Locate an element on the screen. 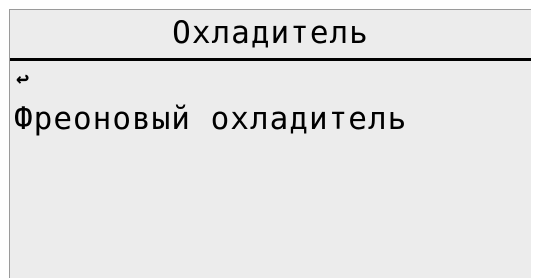  page-title: Охладитель is located at coordinates (270, 33).